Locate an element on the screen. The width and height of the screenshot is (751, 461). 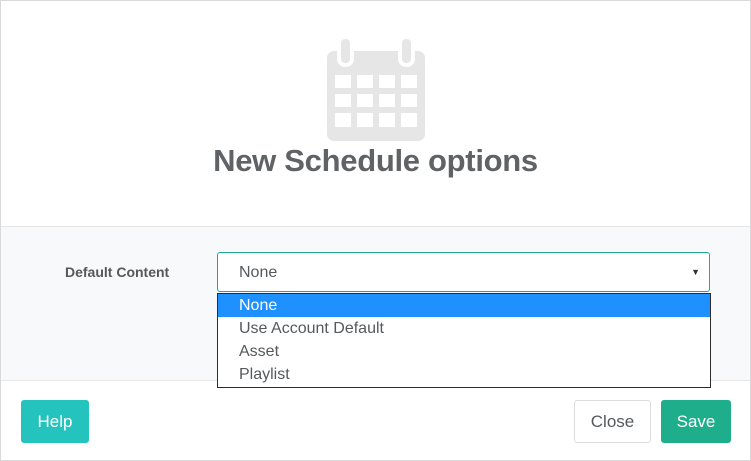
default-content-select: None ▼ is located at coordinates (463, 272).